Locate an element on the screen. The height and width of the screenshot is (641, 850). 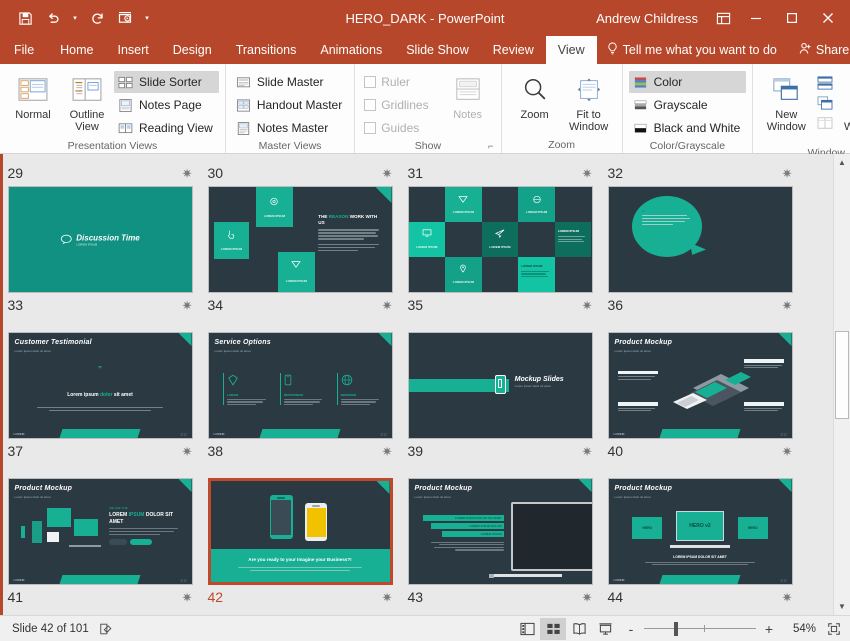
switch-windows-button: Switch Windows ▾ is located at coordinates (844, 108).